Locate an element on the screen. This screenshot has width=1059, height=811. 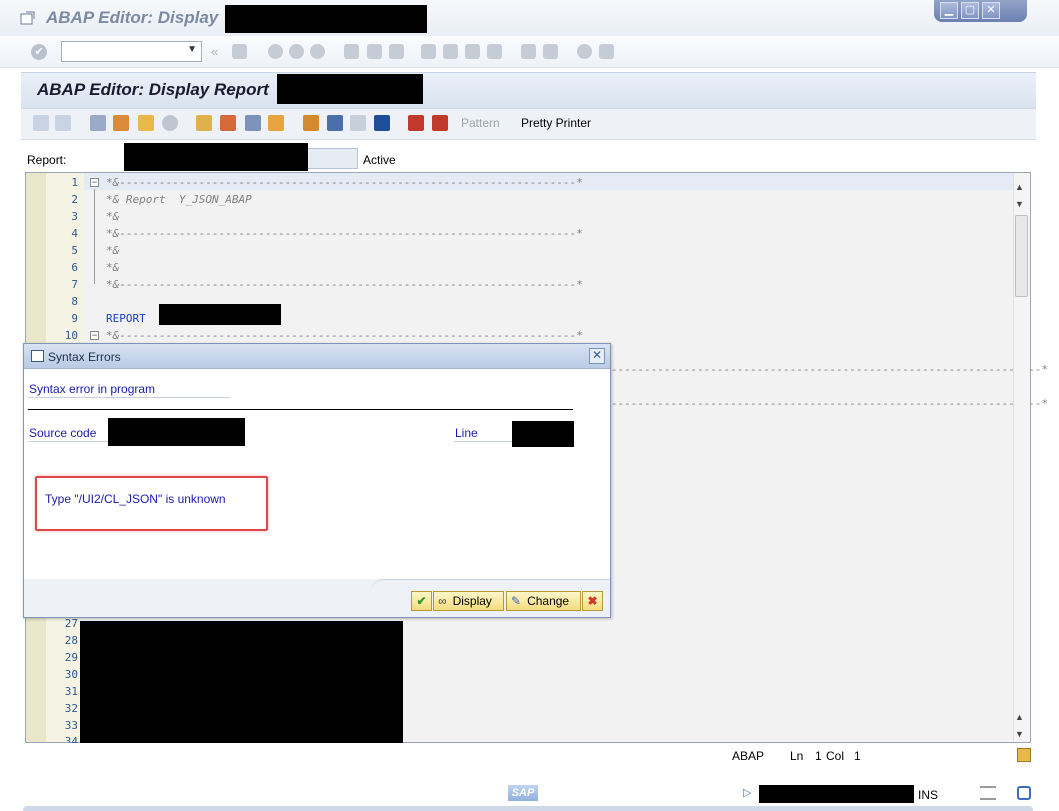
shortcut-icon is located at coordinates (550, 51).